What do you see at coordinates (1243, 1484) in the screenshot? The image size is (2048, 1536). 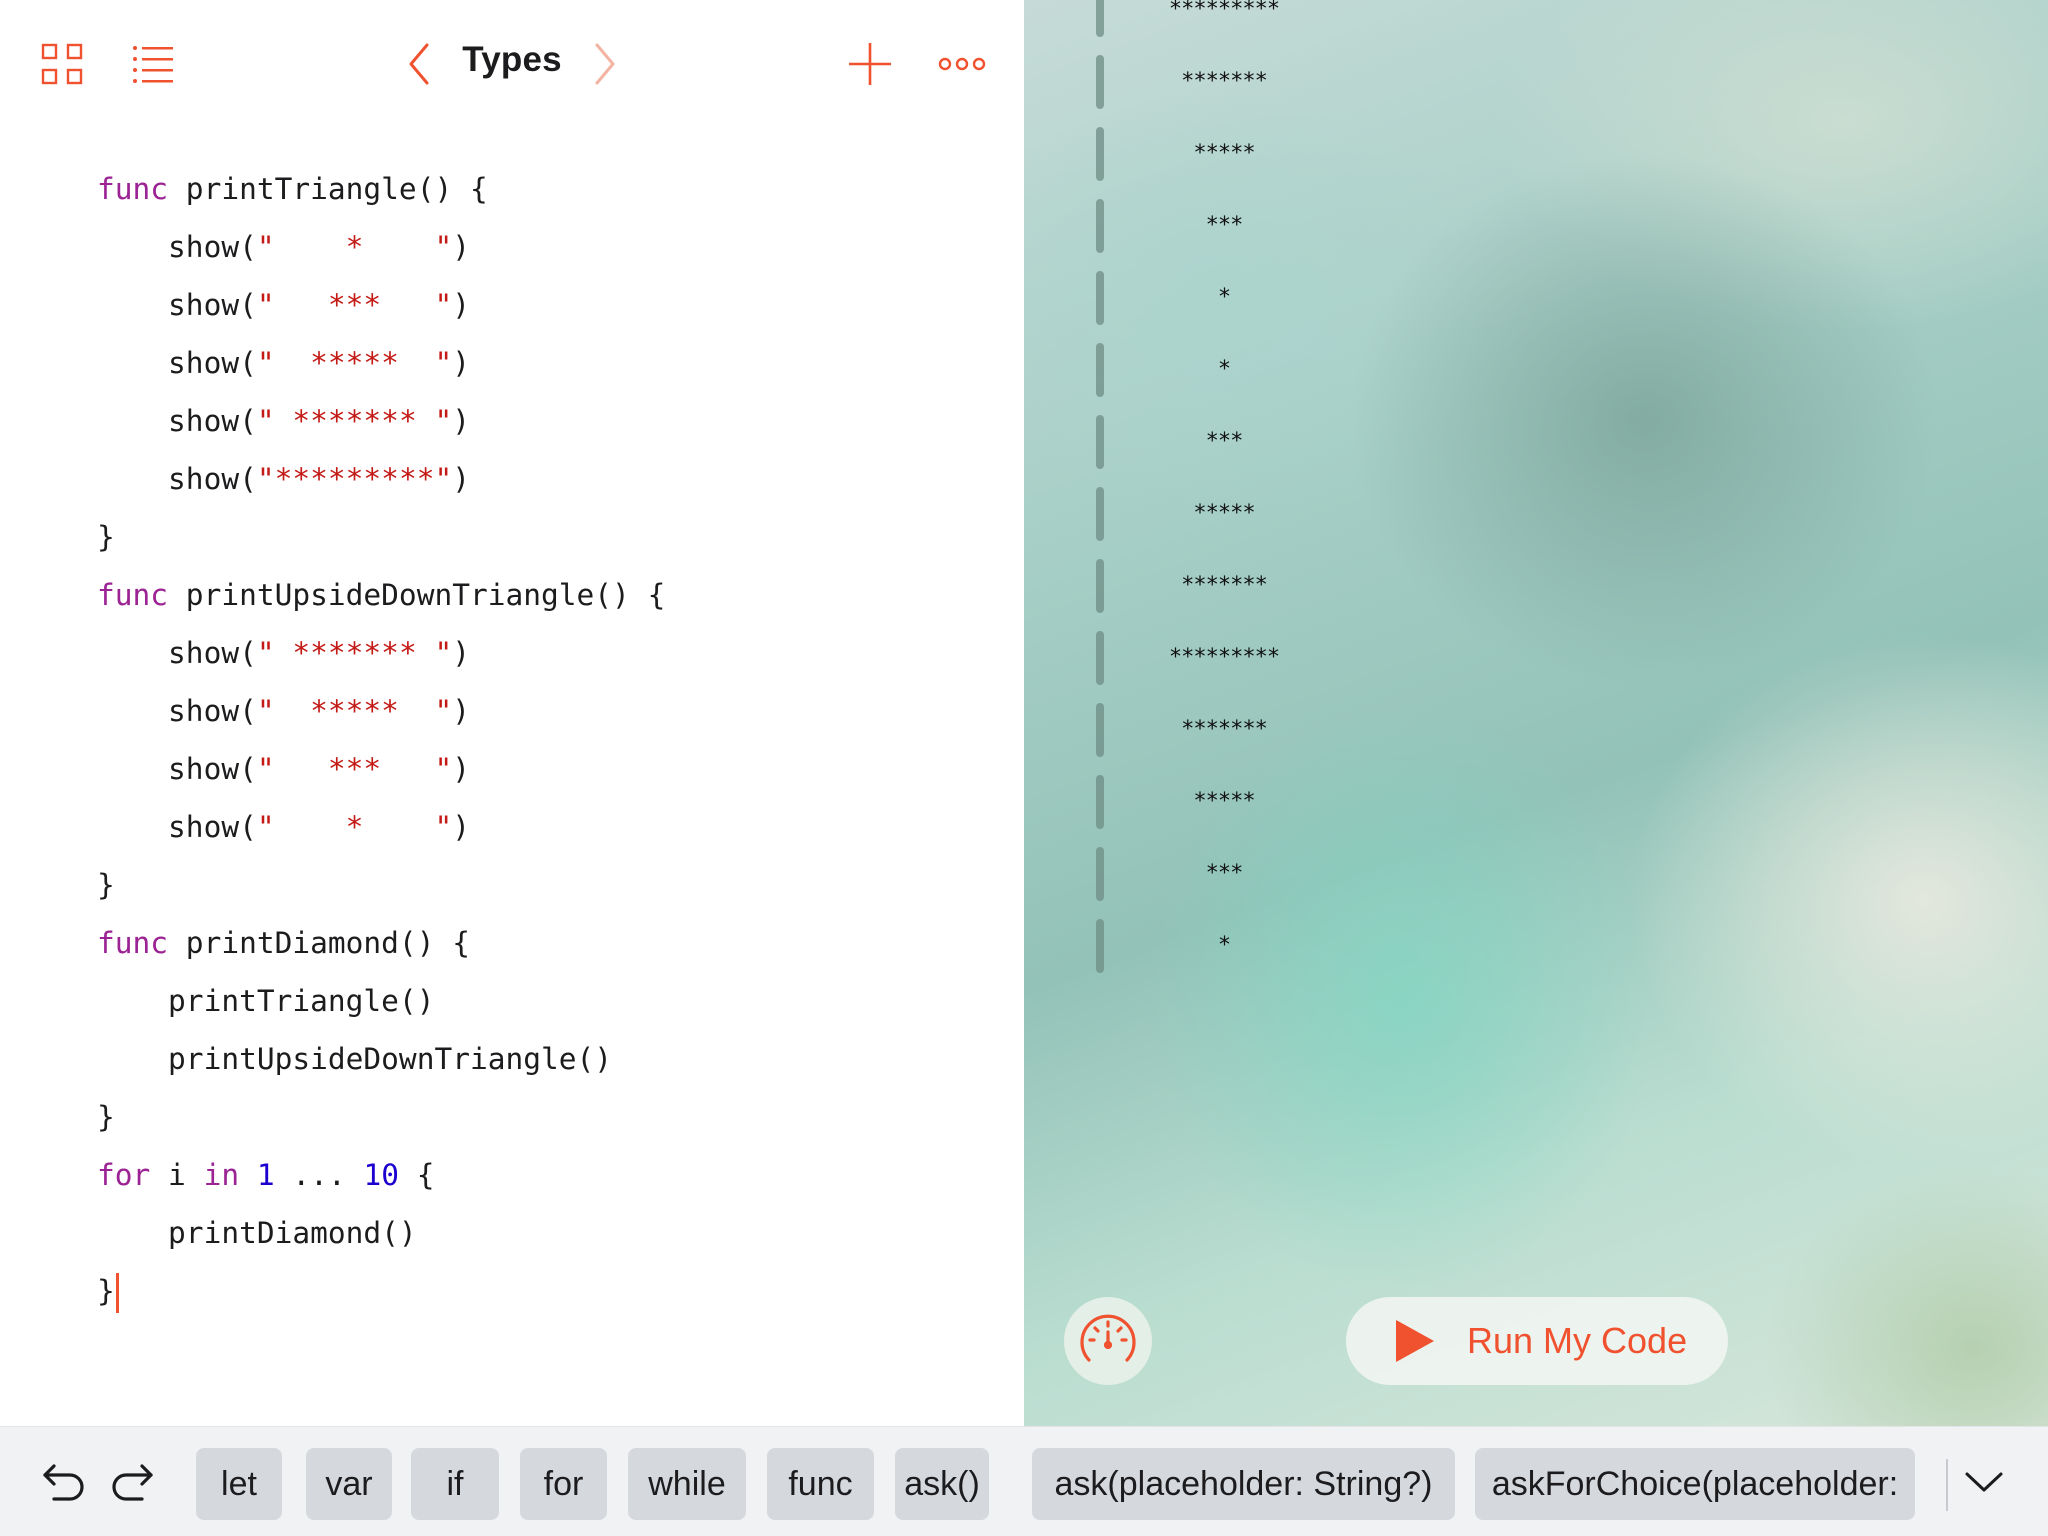 I see `shortcut-key-ask-placeholder: ask(placeholder: String?)` at bounding box center [1243, 1484].